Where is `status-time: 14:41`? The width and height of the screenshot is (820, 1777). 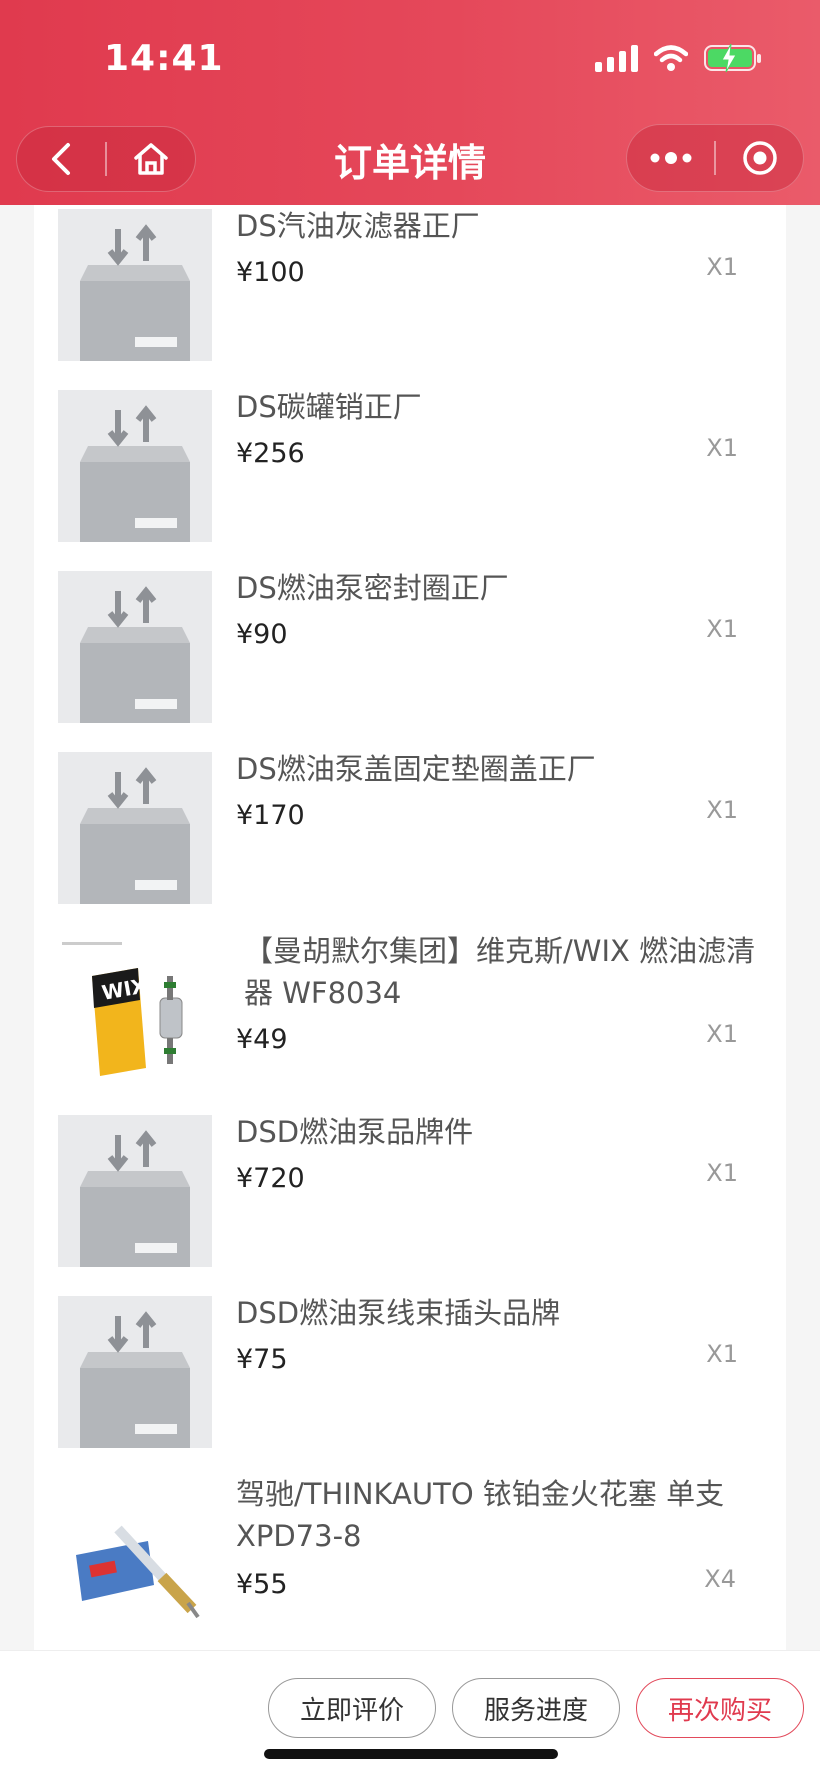 status-time: 14:41 is located at coordinates (164, 58).